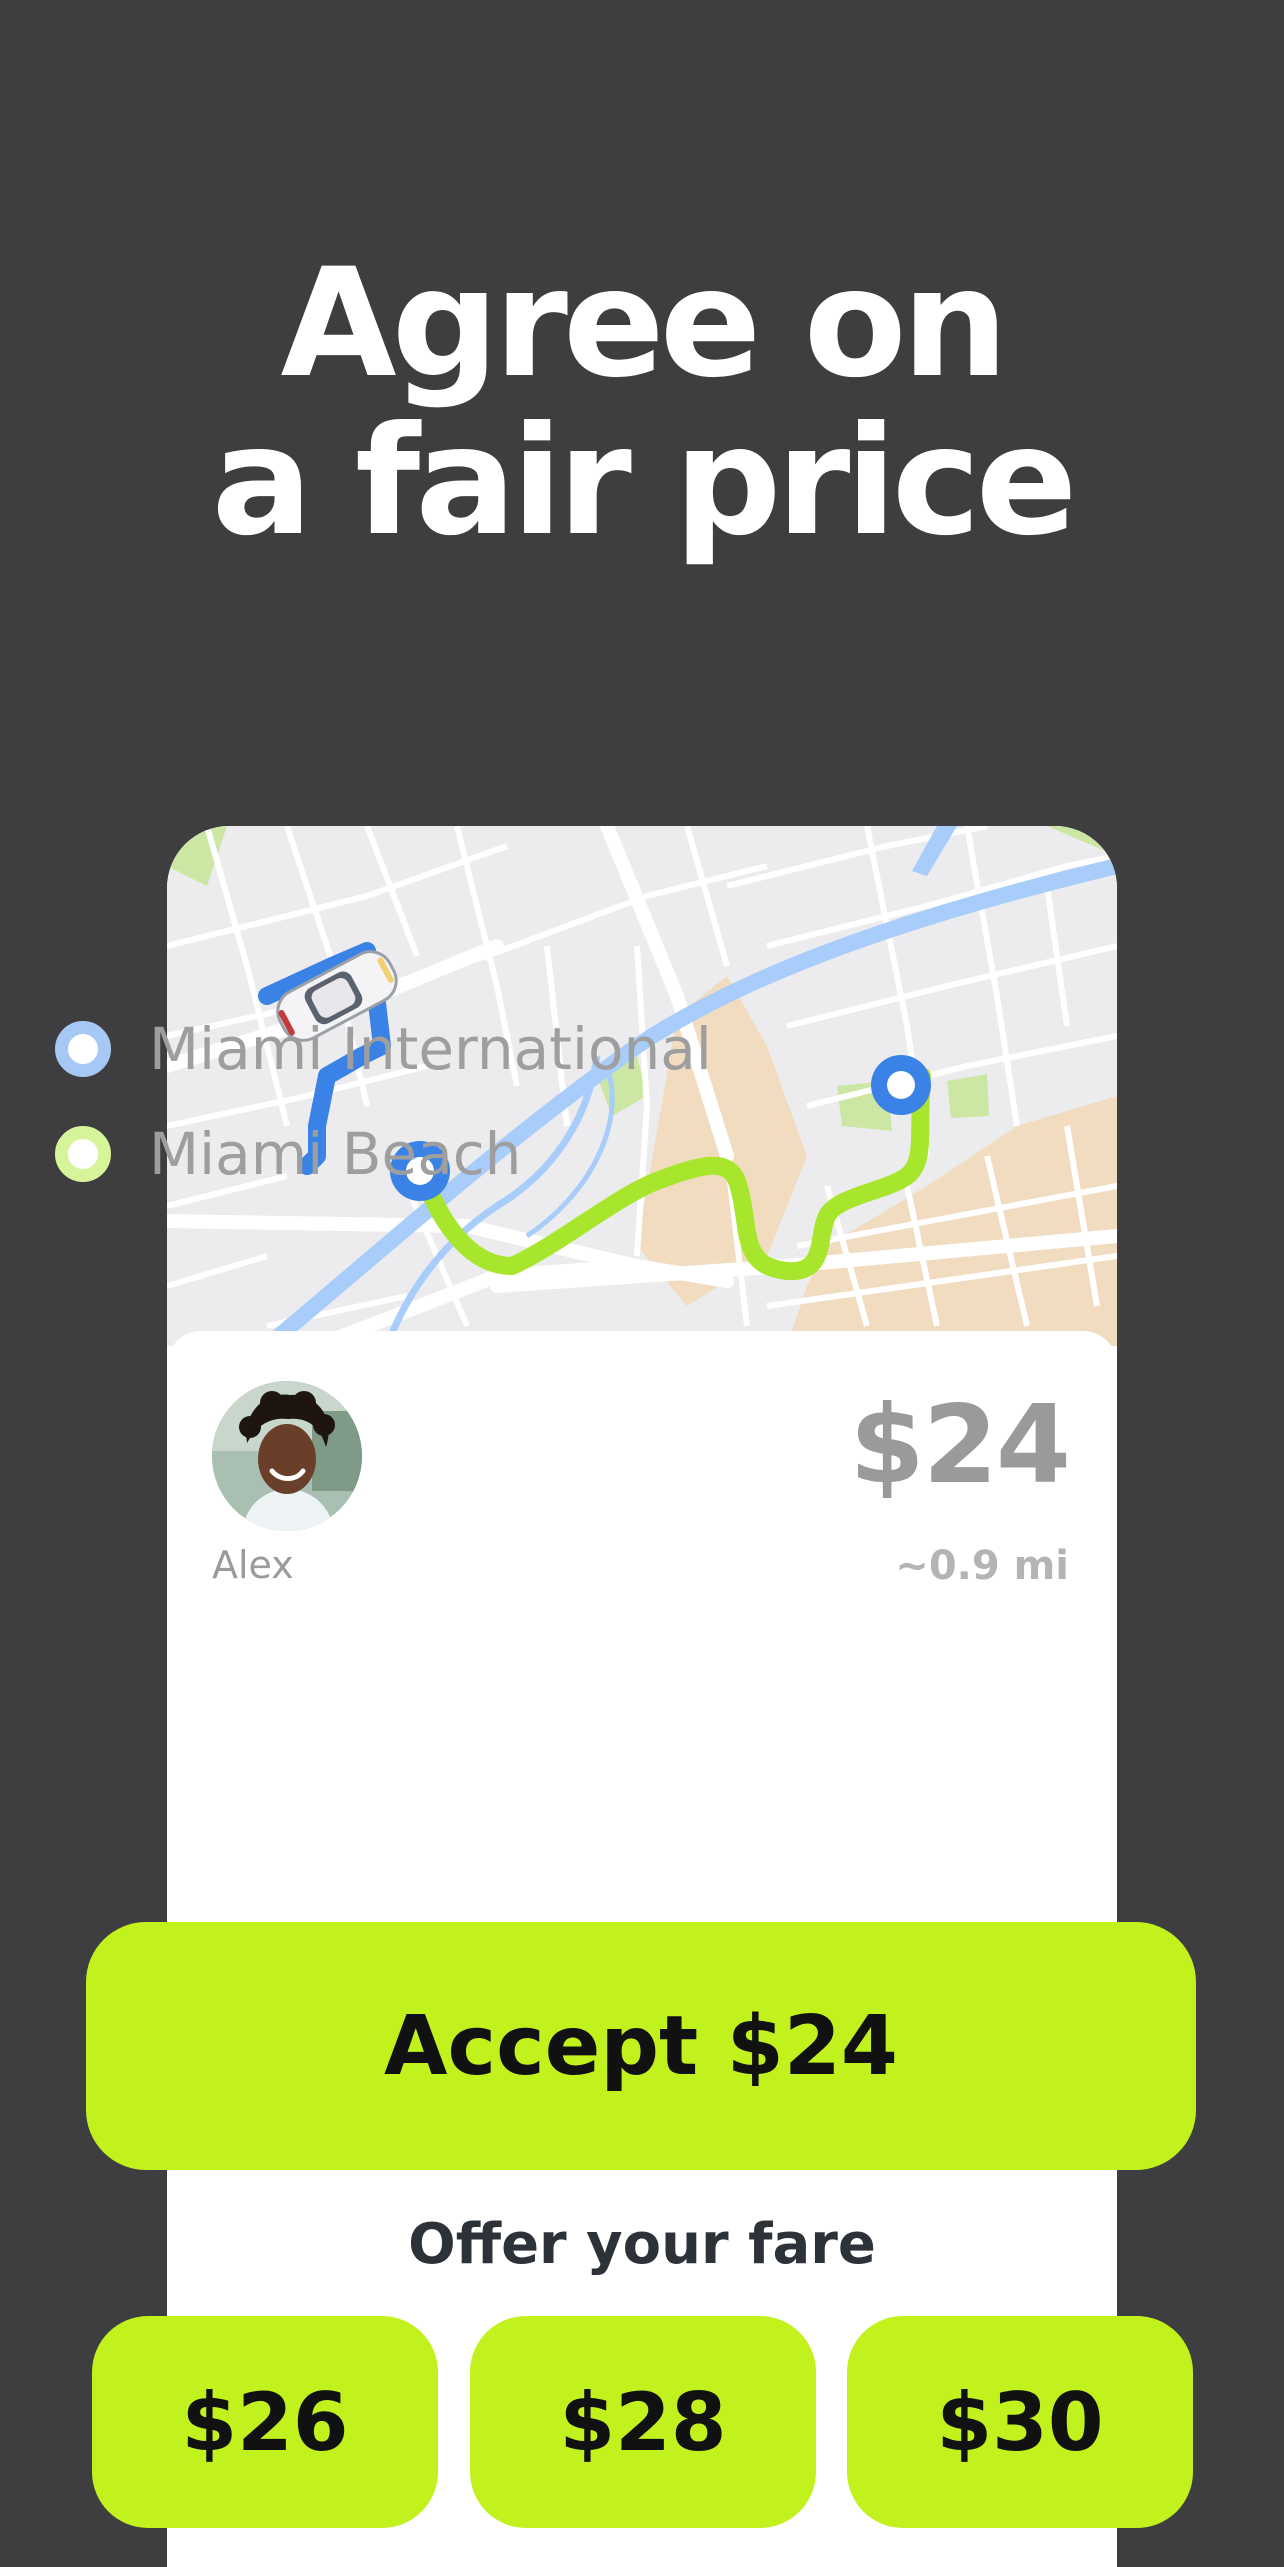  Describe the element at coordinates (430, 1049) in the screenshot. I see `origin-label: Miami International` at that location.